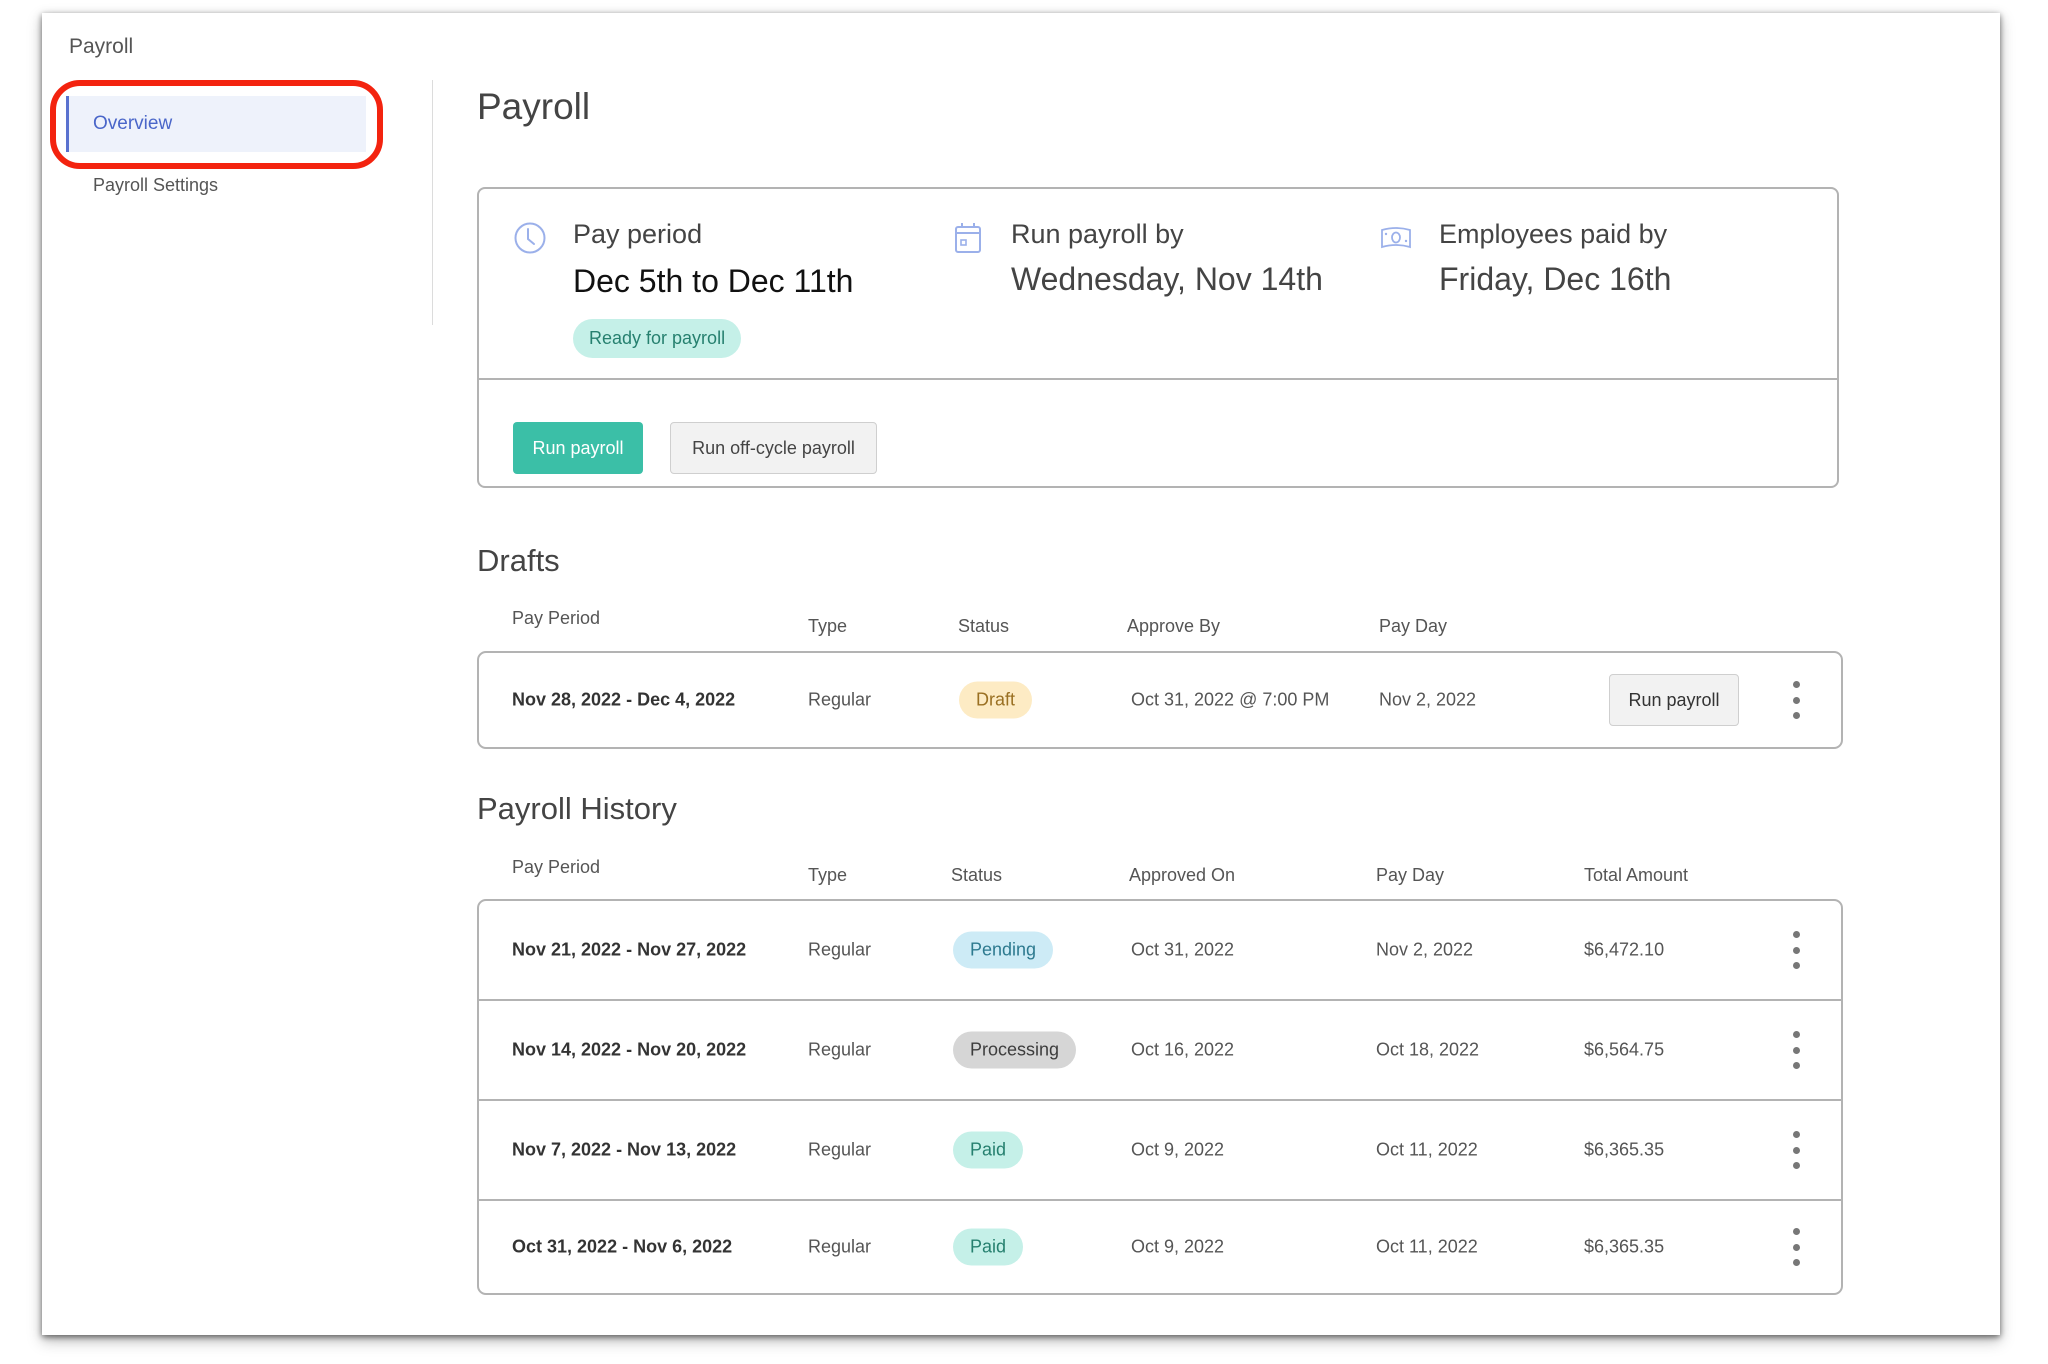 The width and height of the screenshot is (2048, 1364). Describe the element at coordinates (1555, 279) in the screenshot. I see `paid-by-value: Friday, Dec 16th` at that location.